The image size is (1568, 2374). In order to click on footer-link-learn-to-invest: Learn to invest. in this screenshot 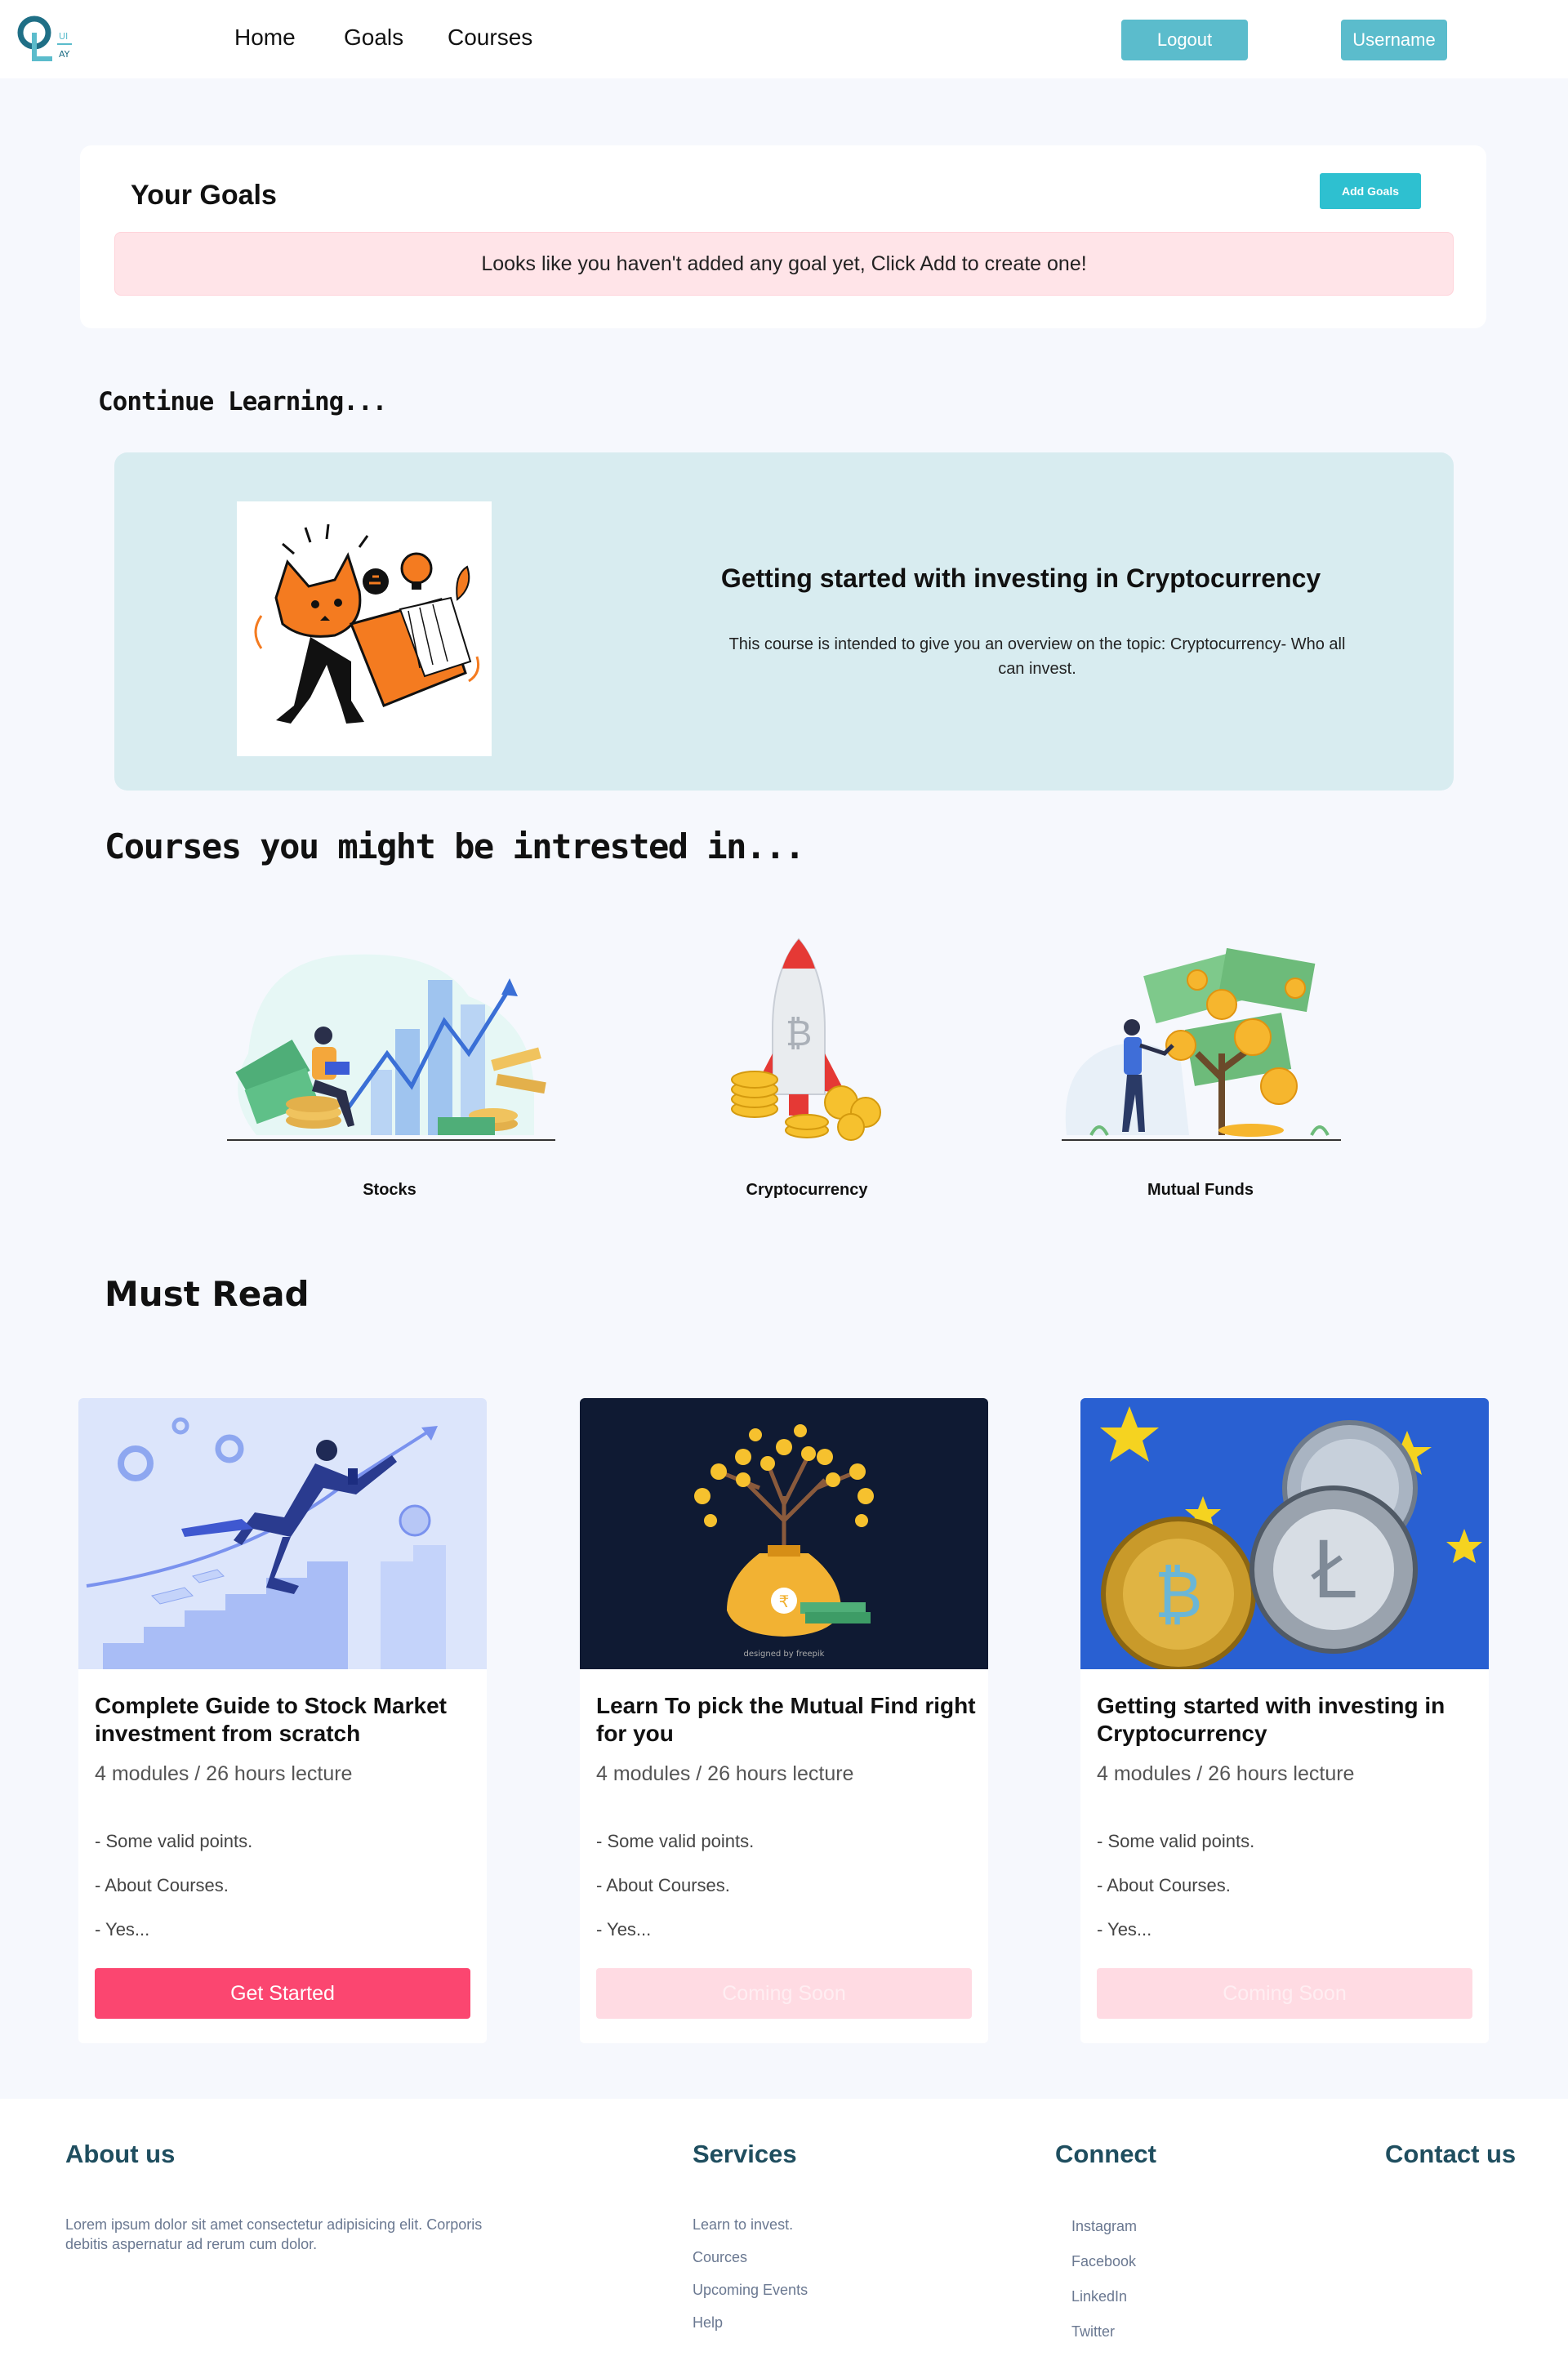, I will do `click(743, 2225)`.